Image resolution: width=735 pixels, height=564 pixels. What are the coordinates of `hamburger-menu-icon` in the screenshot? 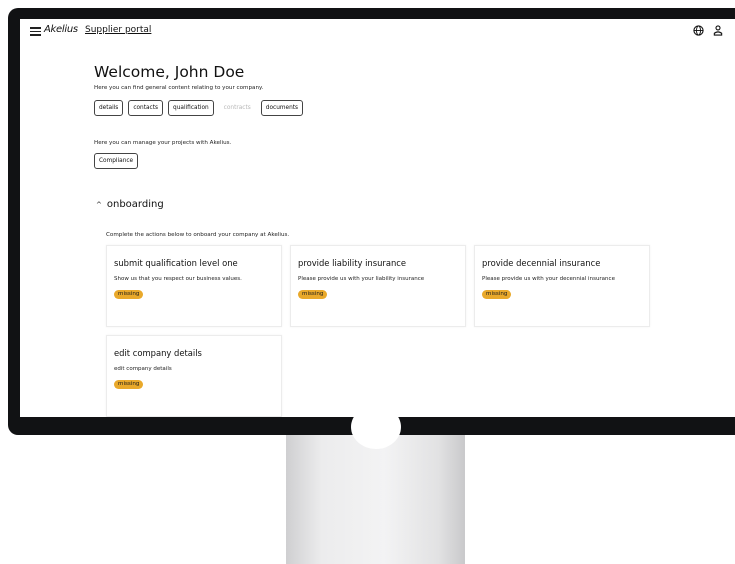 It's located at (35, 31).